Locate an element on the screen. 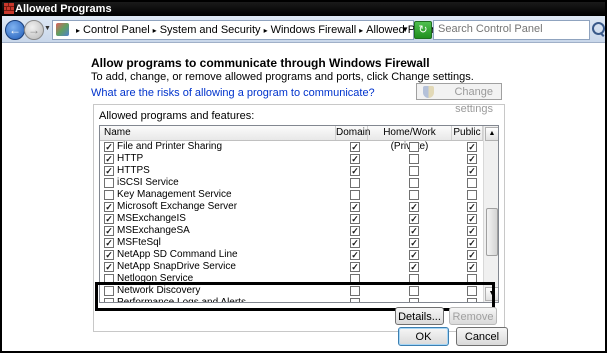 The height and width of the screenshot is (353, 607). table-row: ✓ File and Printer Sharing ✓ ✓ is located at coordinates (291, 147).